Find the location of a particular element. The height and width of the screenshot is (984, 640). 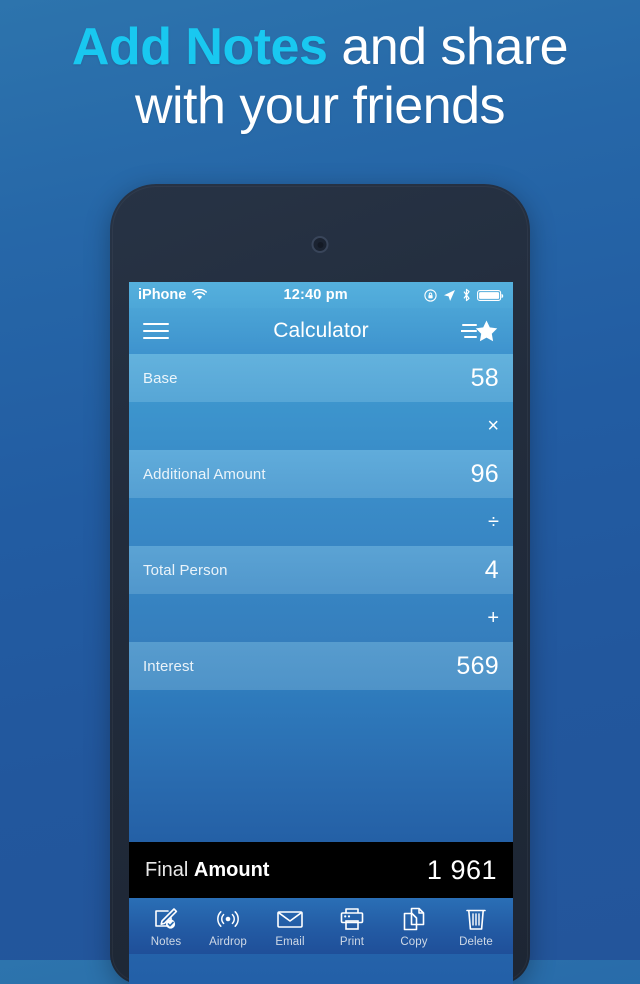

page-title: Calculator is located at coordinates (321, 330).